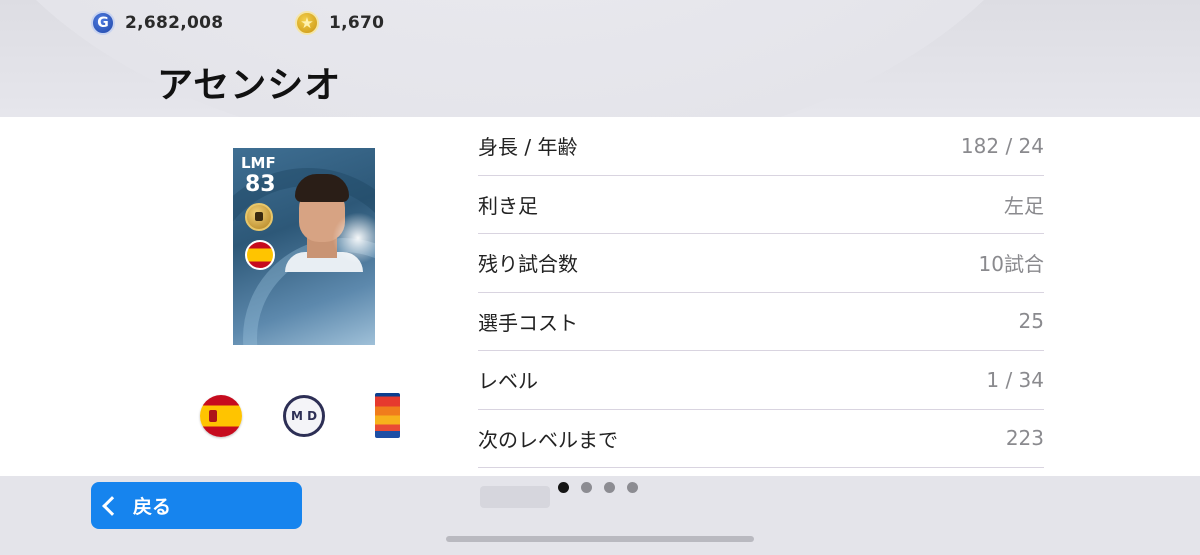  Describe the element at coordinates (307, 23) in the screenshot. I see `star-coin-icon: ★` at that location.